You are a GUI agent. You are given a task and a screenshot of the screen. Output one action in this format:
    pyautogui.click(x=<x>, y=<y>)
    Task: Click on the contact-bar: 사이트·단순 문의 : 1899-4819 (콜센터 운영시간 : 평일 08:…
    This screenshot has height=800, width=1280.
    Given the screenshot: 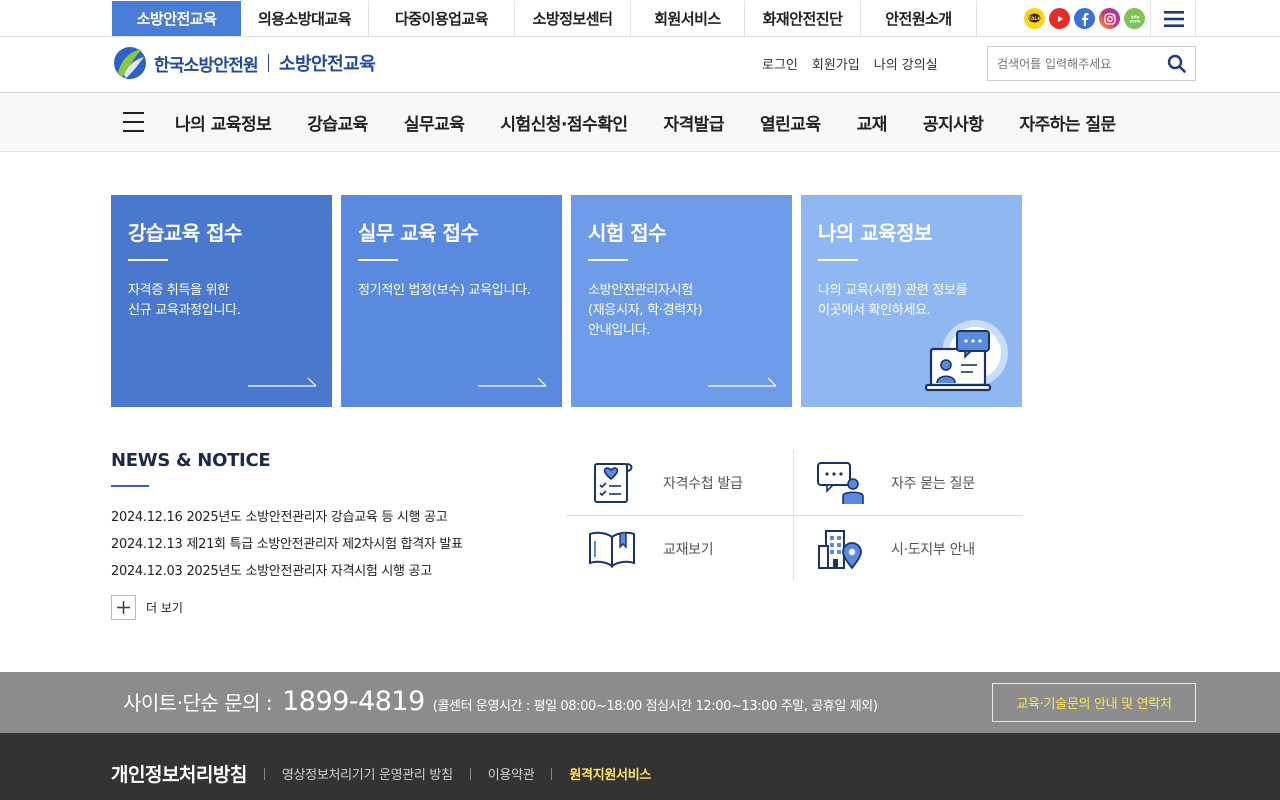 What is the action you would take?
    pyautogui.click(x=640, y=702)
    